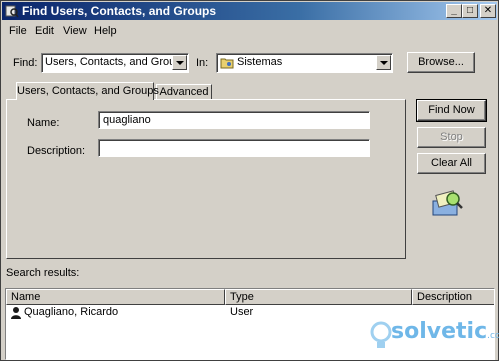 The height and width of the screenshot is (361, 499). I want to click on in-label: In:, so click(202, 63).